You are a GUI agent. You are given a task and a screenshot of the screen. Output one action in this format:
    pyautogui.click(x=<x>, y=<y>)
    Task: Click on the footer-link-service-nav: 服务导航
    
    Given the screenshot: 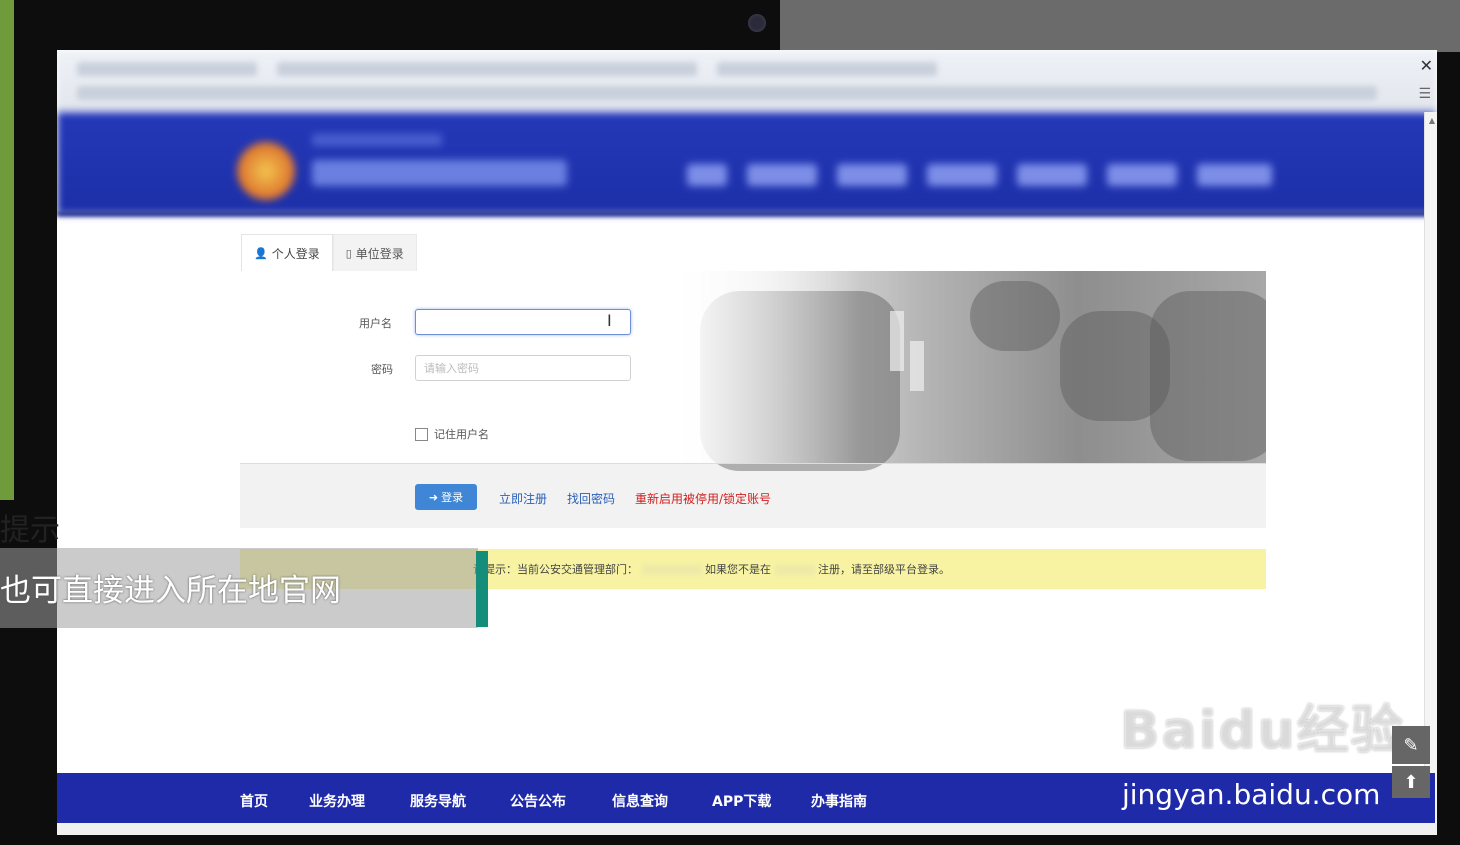 What is the action you would take?
    pyautogui.click(x=438, y=801)
    